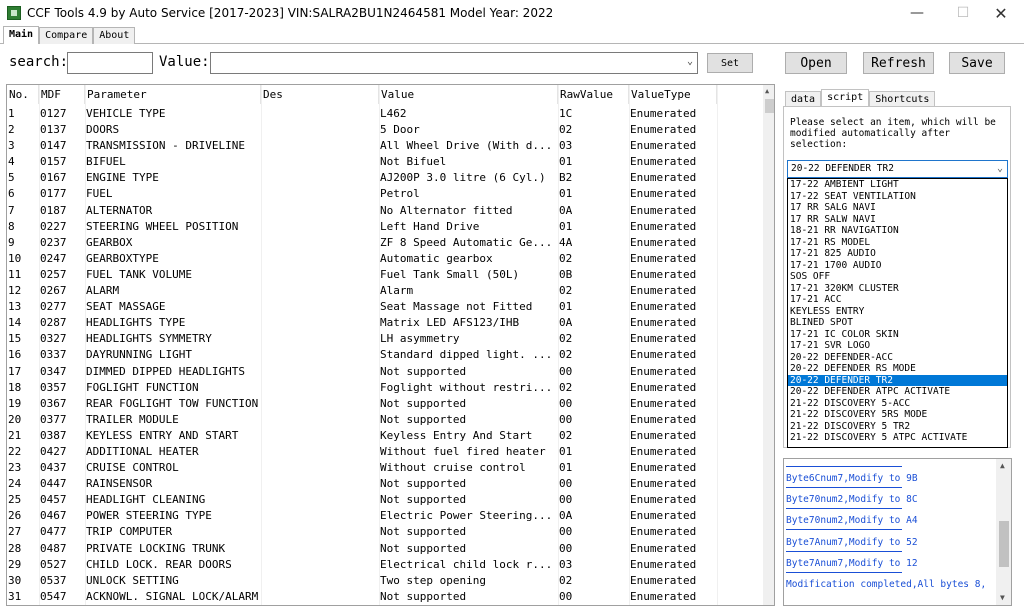  What do you see at coordinates (53, 339) in the screenshot?
I see `table-cell: 0327` at bounding box center [53, 339].